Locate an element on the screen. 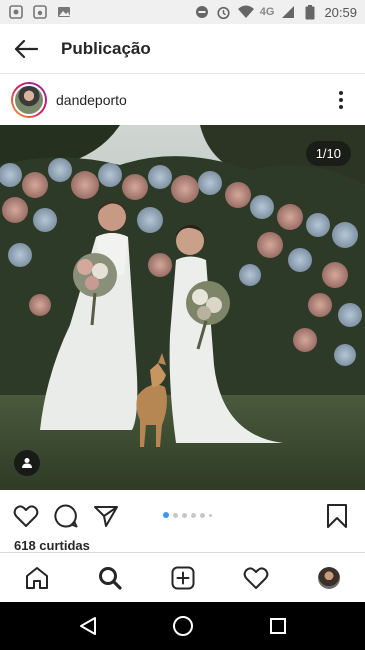 The width and height of the screenshot is (365, 650). avatar is located at coordinates (29, 100).